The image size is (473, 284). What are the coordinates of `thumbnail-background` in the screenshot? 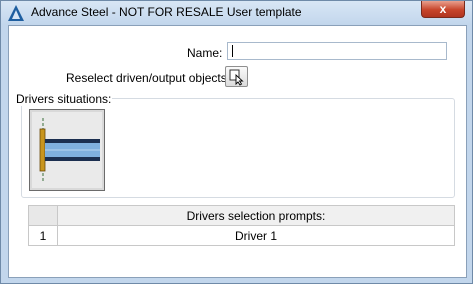 It's located at (67, 150).